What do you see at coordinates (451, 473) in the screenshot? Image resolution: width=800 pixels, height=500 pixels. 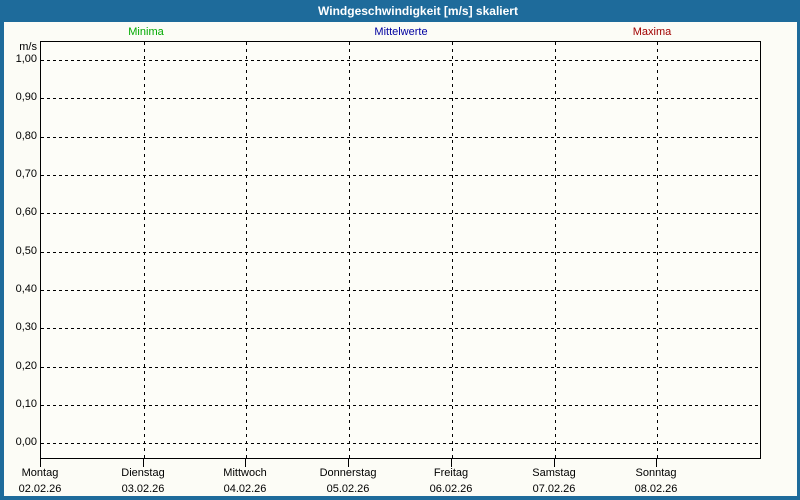 I see `day-label: Freitag` at bounding box center [451, 473].